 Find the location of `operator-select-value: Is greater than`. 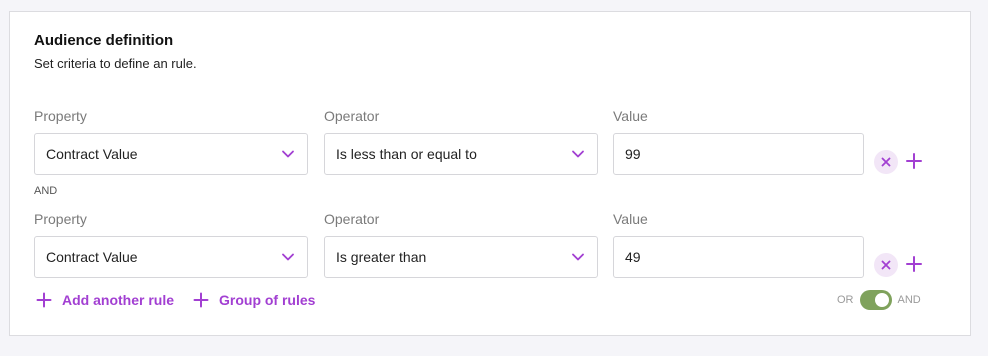

operator-select-value: Is greater than is located at coordinates (381, 257).